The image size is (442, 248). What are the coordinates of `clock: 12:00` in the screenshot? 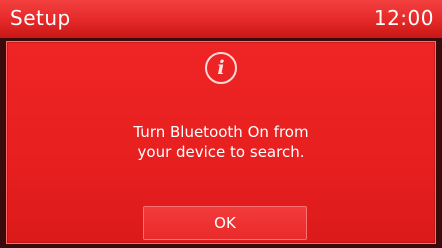 It's located at (403, 18).